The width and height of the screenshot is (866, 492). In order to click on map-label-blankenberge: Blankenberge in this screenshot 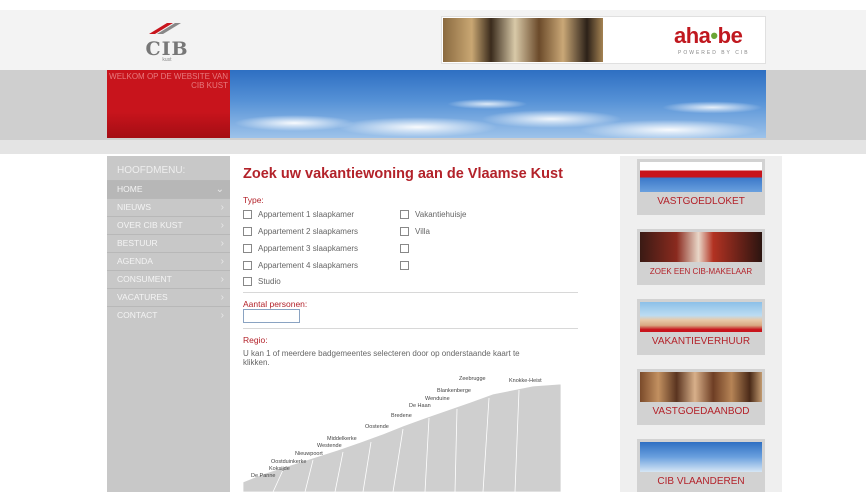, I will do `click(454, 391)`.